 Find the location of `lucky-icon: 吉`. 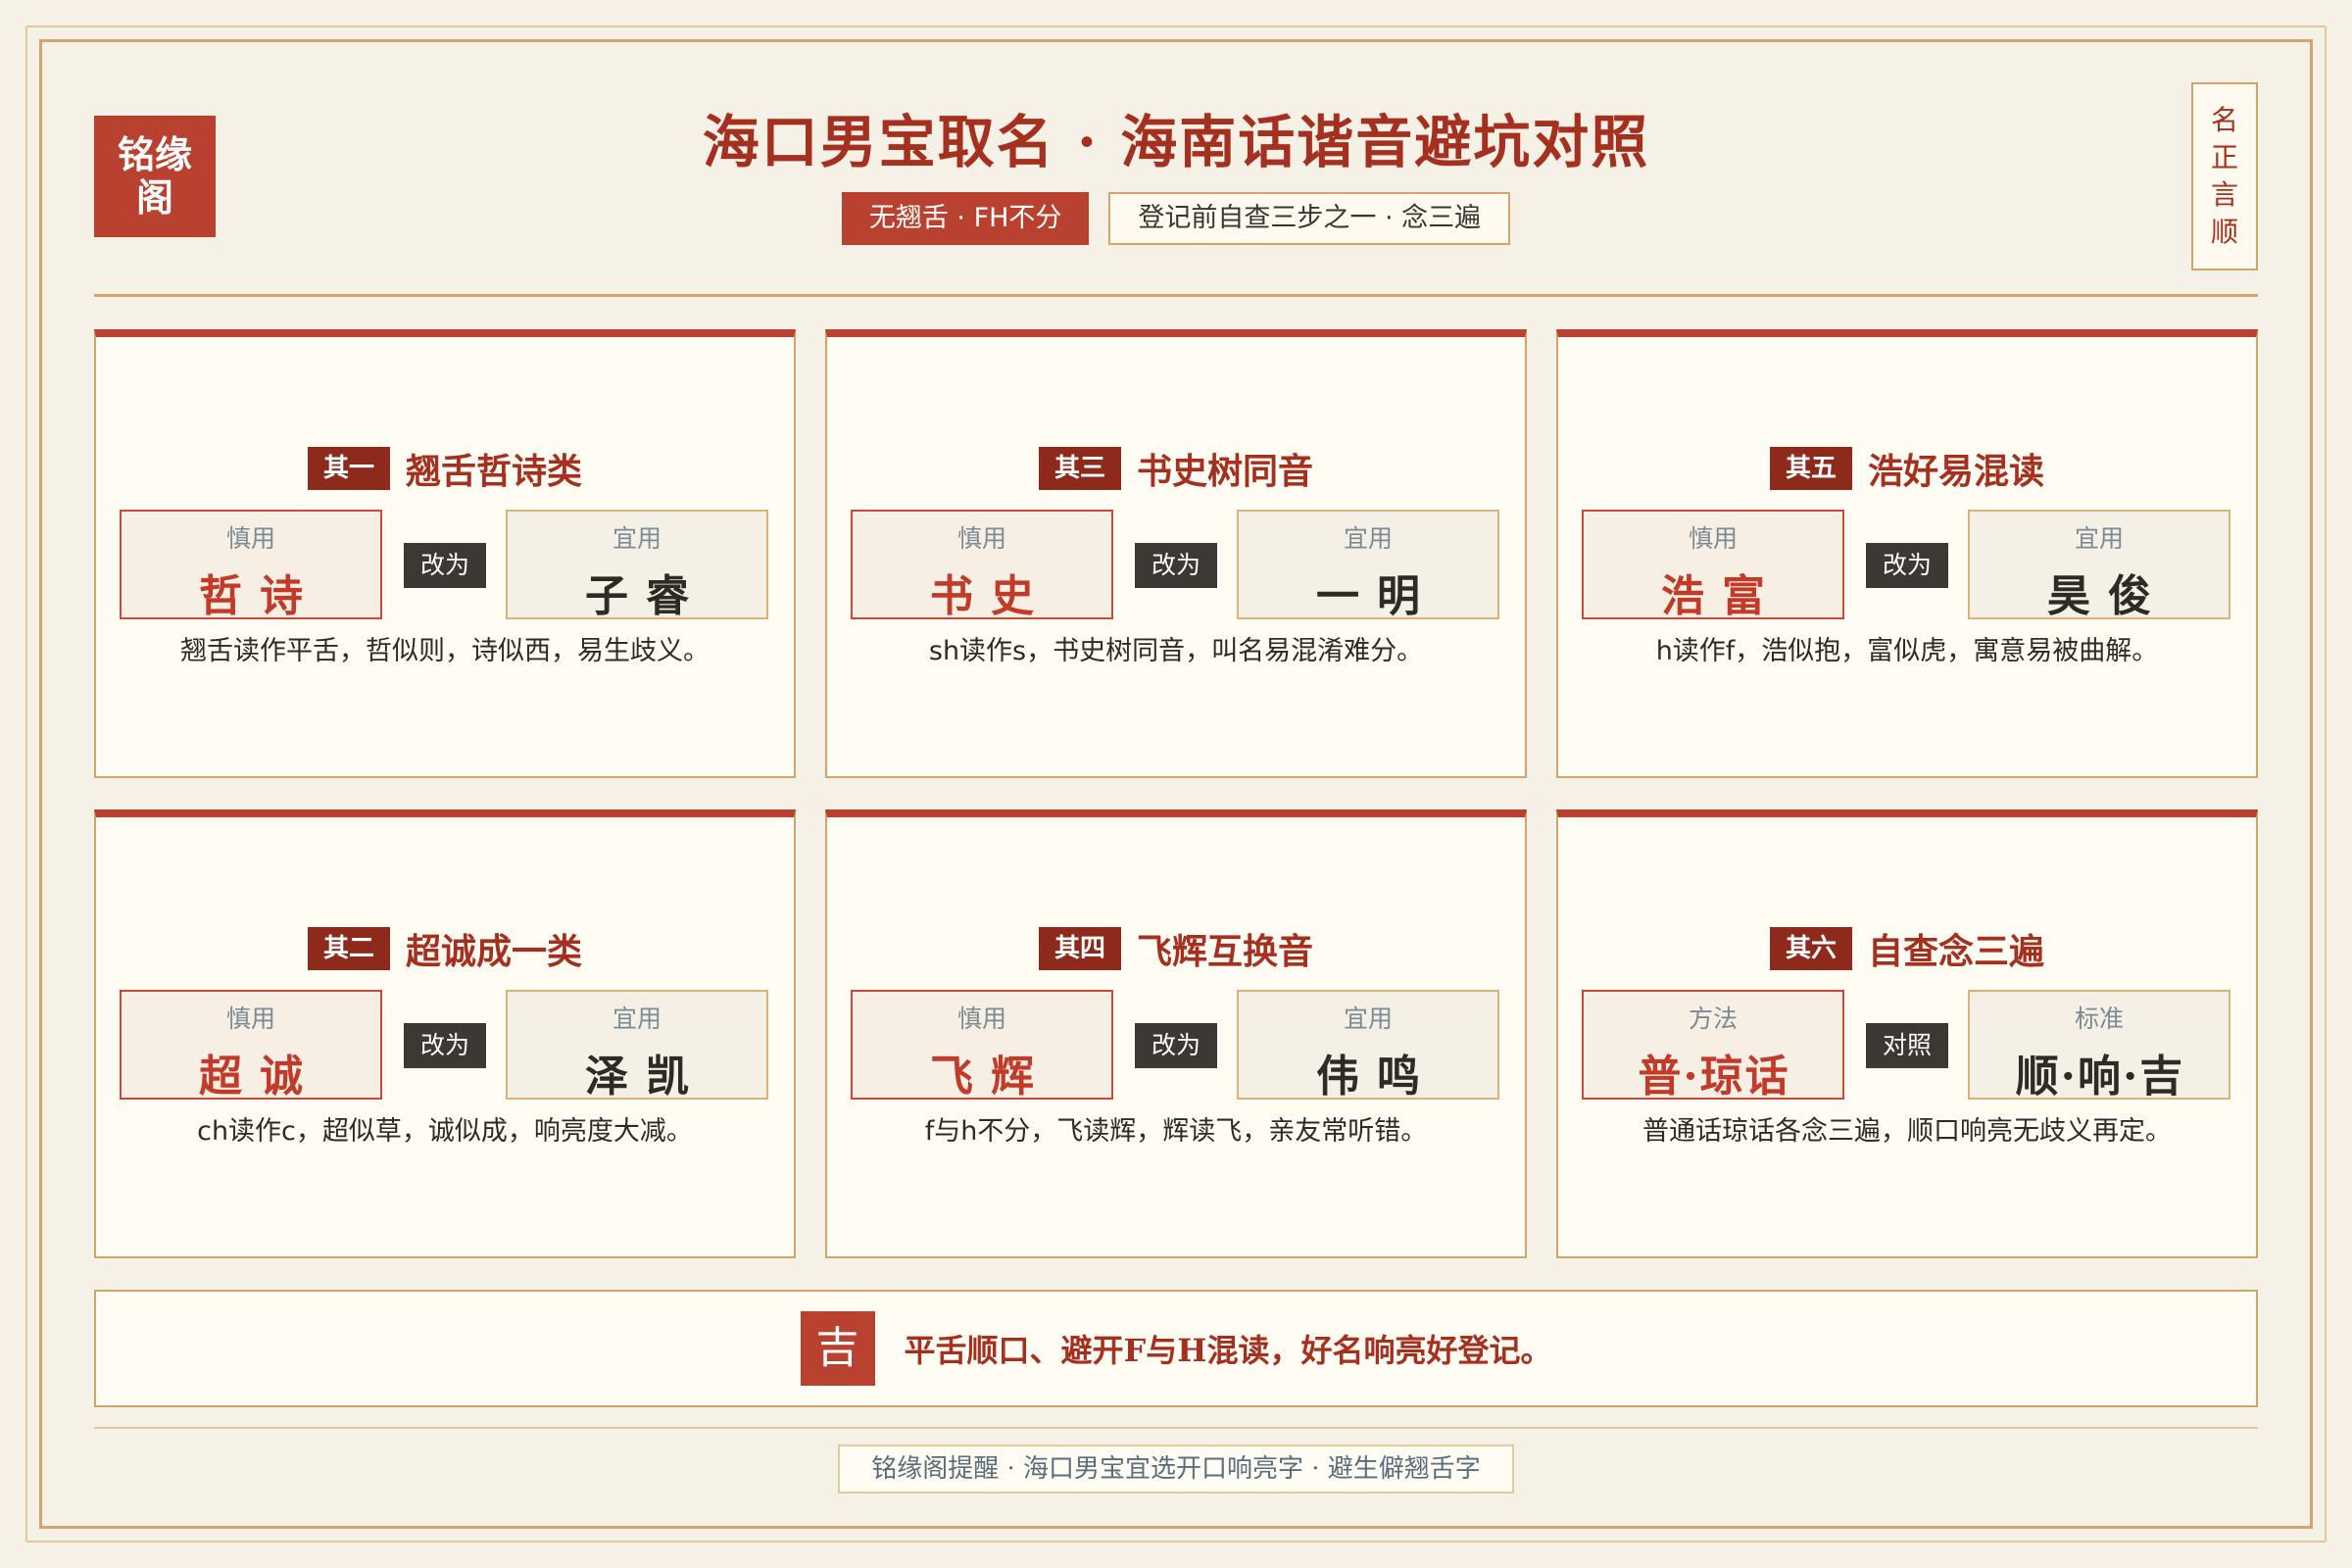

lucky-icon: 吉 is located at coordinates (837, 1348).